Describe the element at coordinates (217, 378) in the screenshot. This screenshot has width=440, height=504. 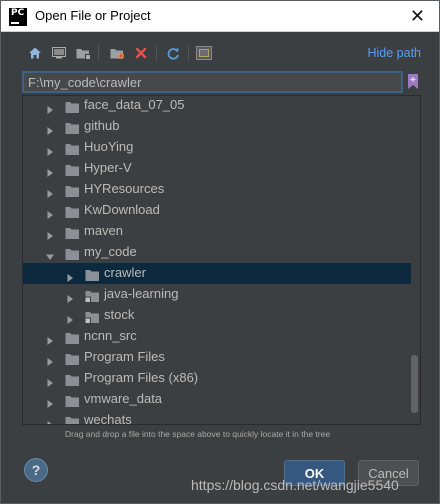
I see `tree-row: Program Files (x86)` at that location.